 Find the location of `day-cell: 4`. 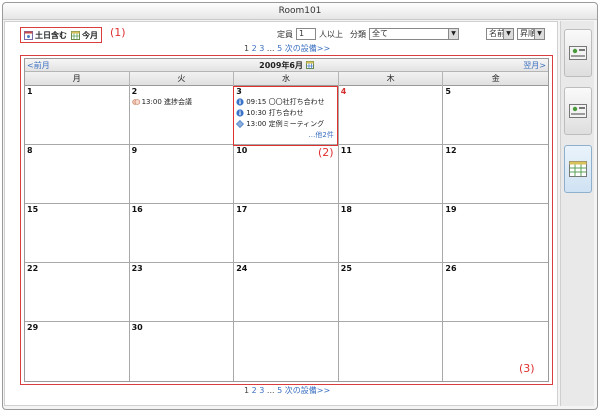

day-cell: 4 is located at coordinates (391, 115).